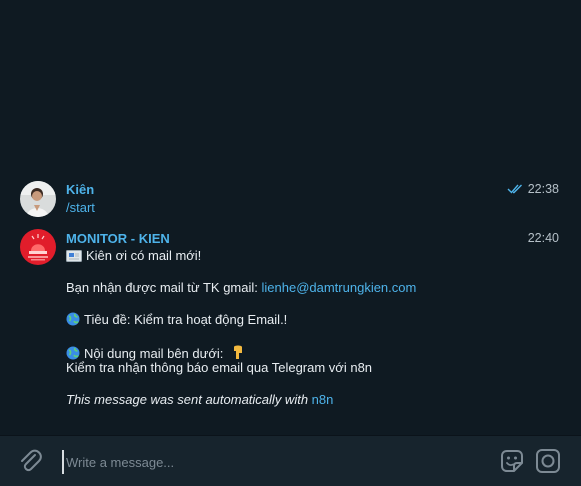  I want to click on message-composer, so click(290, 460).